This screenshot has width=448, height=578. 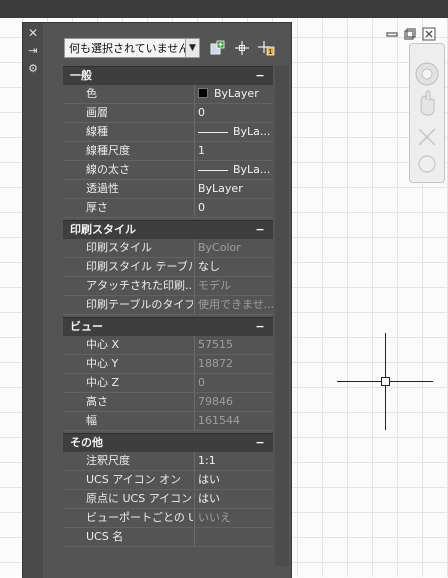 What do you see at coordinates (168, 229) in the screenshot?
I see `category-header: 印刷スタイル −` at bounding box center [168, 229].